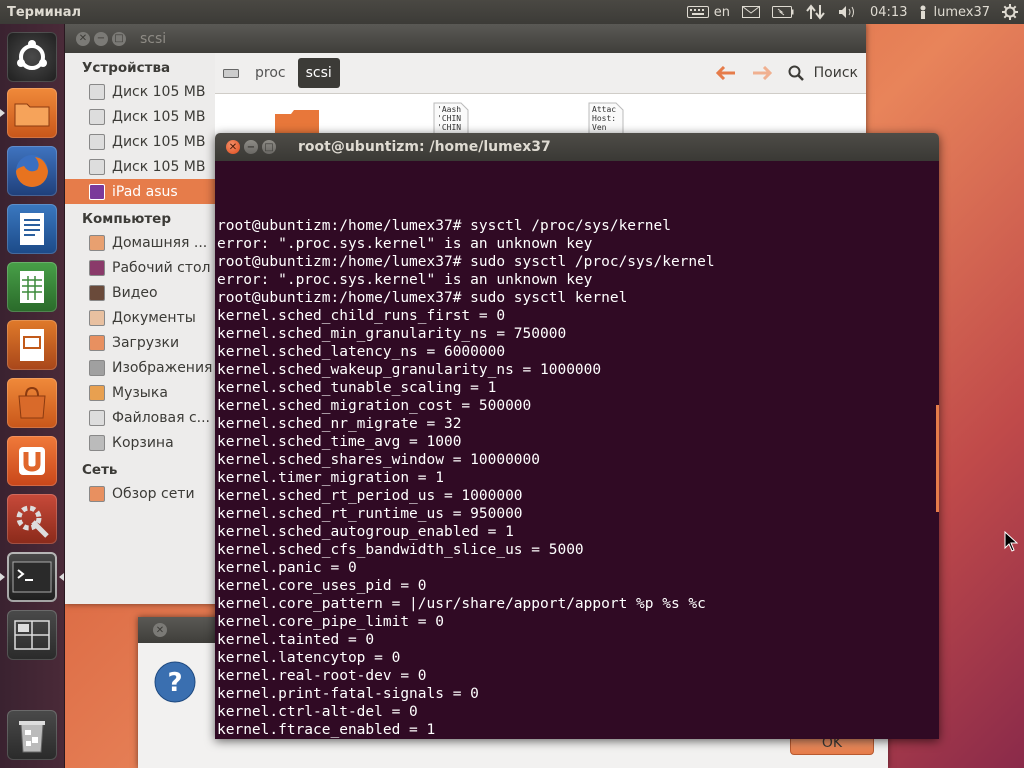 The height and width of the screenshot is (768, 1024). What do you see at coordinates (32, 229) in the screenshot?
I see `launcher-libreoffice-writer` at bounding box center [32, 229].